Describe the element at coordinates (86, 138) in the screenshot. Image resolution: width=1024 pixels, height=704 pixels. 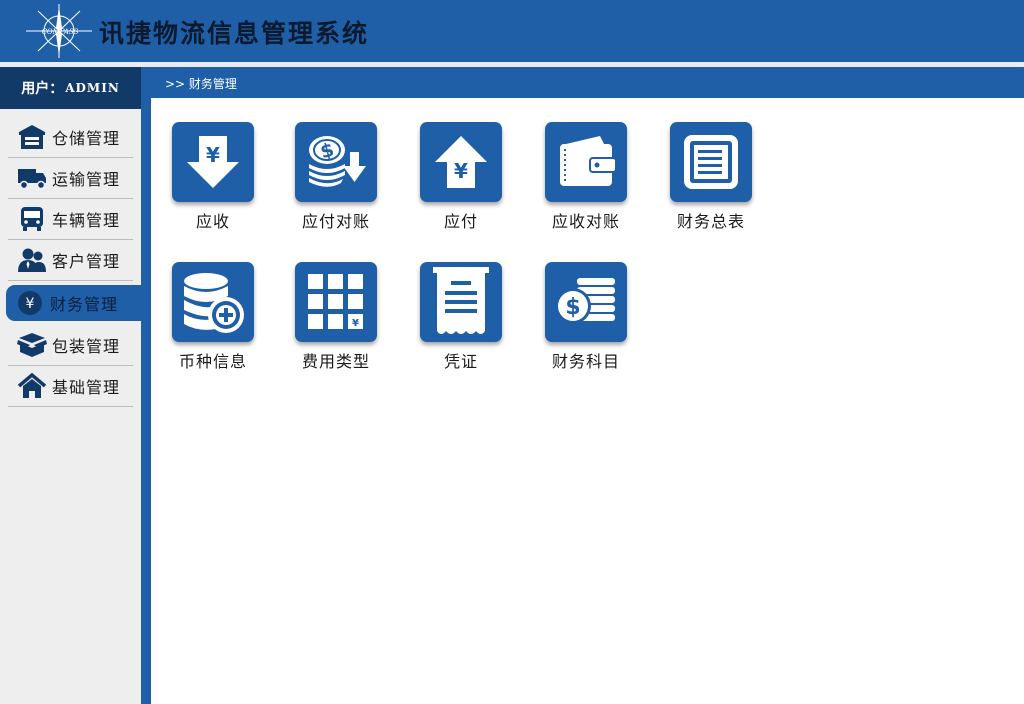
I see `sidebar-item-label: 仓储管理` at that location.